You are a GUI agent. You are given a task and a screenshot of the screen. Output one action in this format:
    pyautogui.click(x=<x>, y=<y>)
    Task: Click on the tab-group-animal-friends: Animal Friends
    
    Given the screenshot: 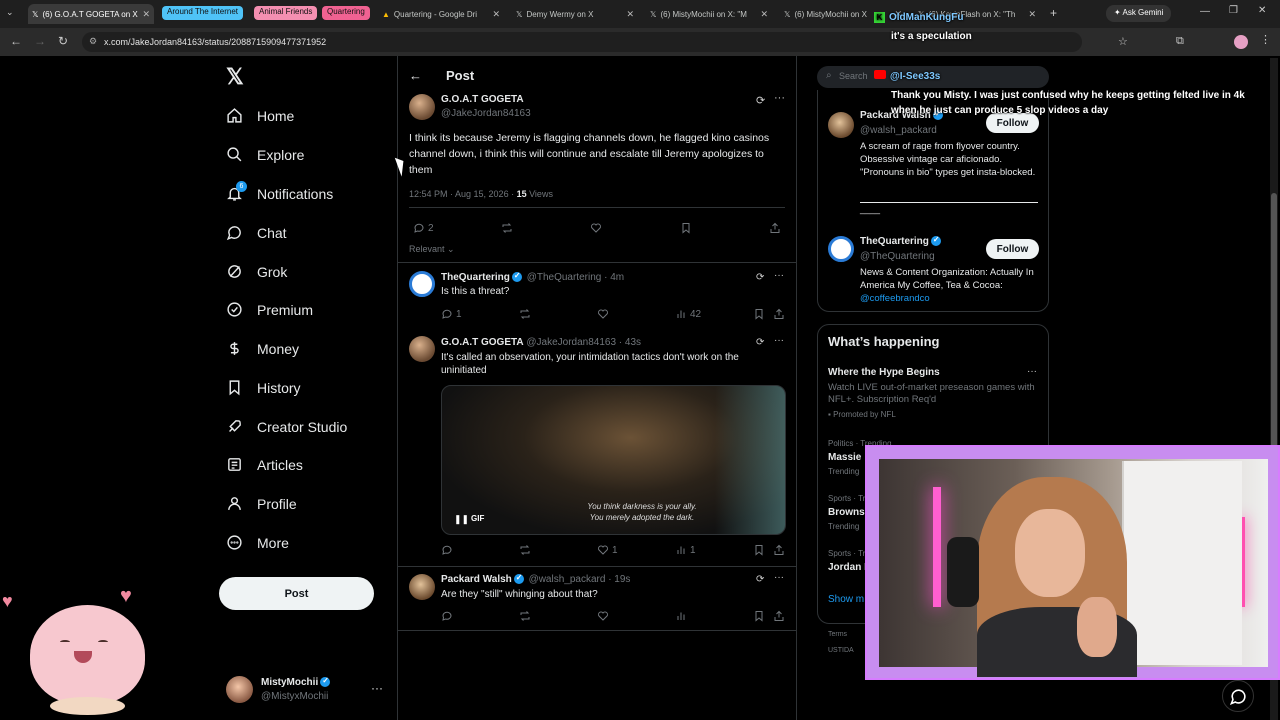 What is the action you would take?
    pyautogui.click(x=286, y=13)
    